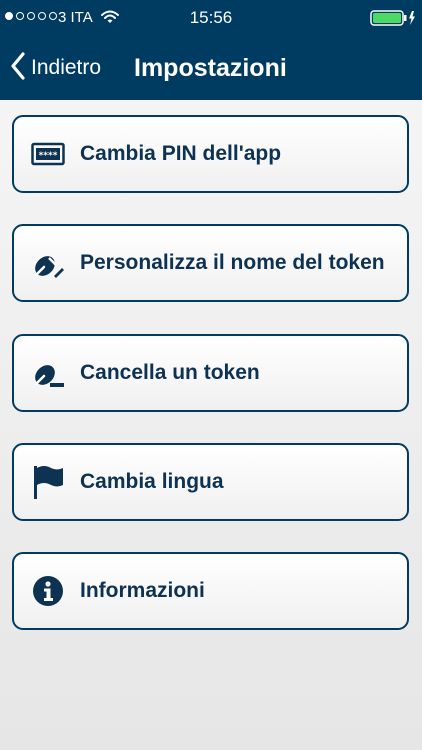  What do you see at coordinates (152, 481) in the screenshot?
I see `menu-item-label: Cambia lingua` at bounding box center [152, 481].